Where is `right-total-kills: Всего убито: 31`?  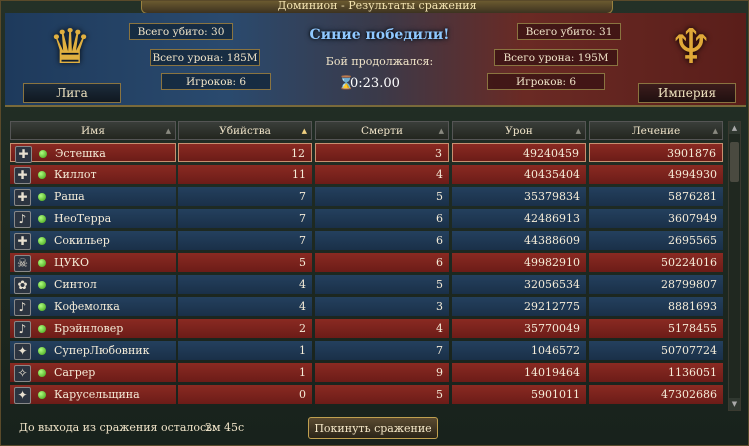
right-total-kills: Всего убито: 31 is located at coordinates (569, 31).